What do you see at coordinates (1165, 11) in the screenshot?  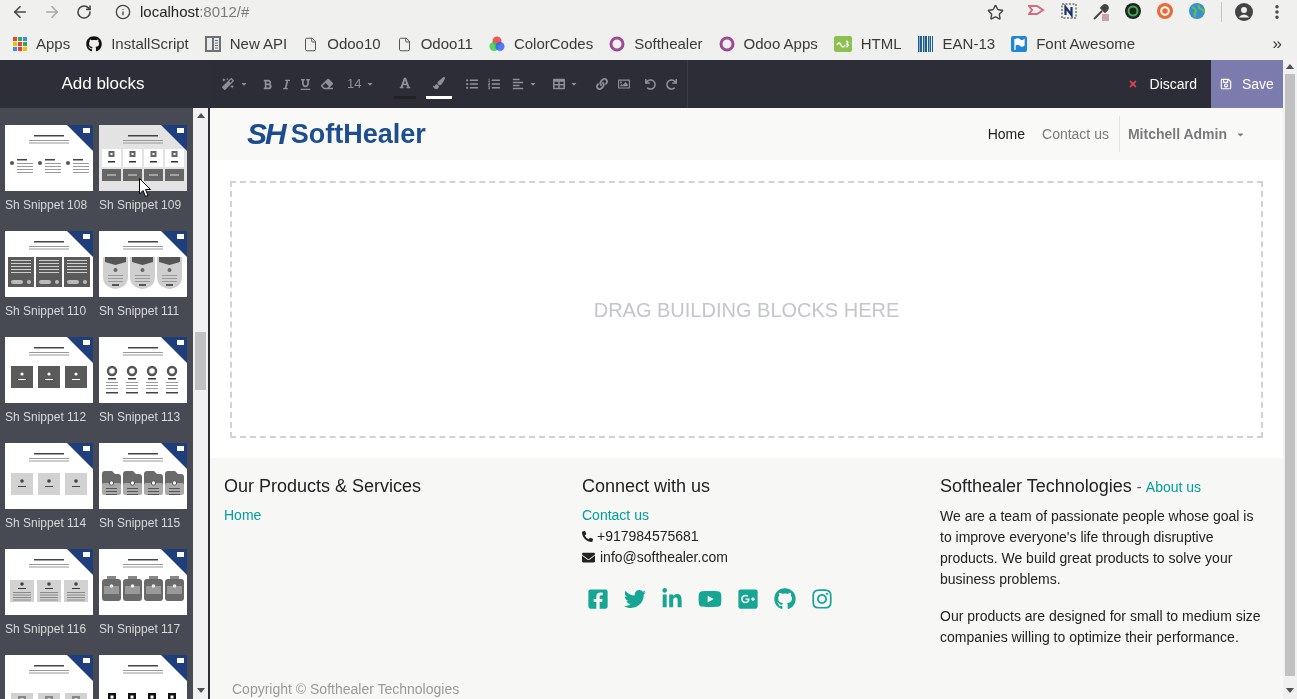 I see `lifebuoy-icon` at bounding box center [1165, 11].